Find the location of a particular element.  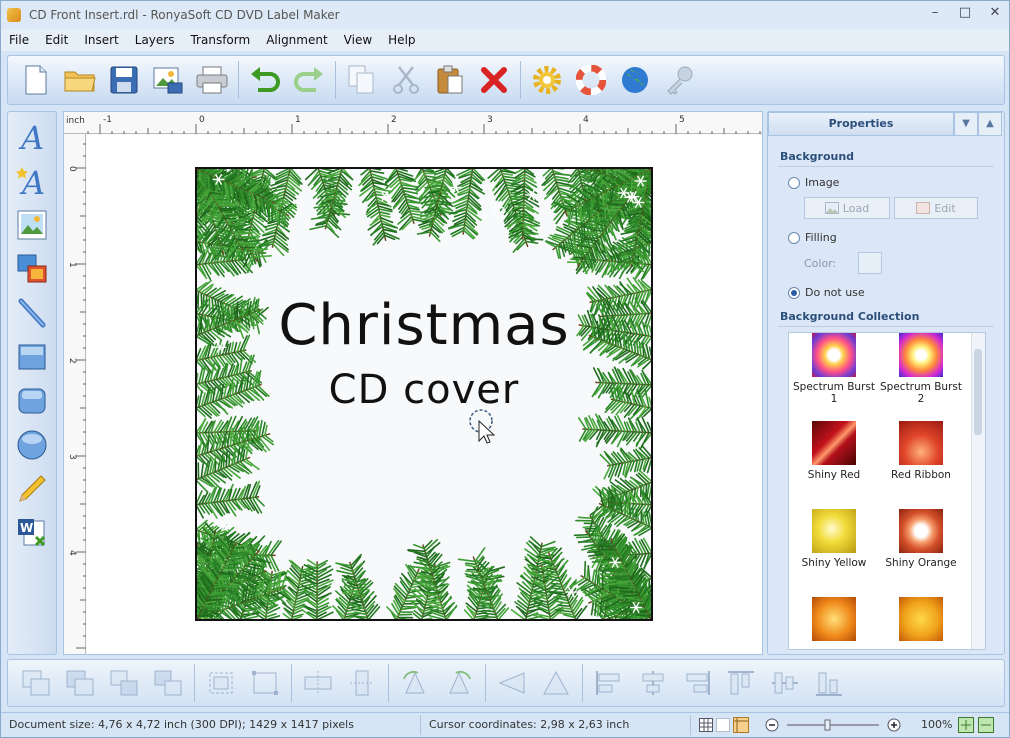

skew-left-icon is located at coordinates (512, 683).